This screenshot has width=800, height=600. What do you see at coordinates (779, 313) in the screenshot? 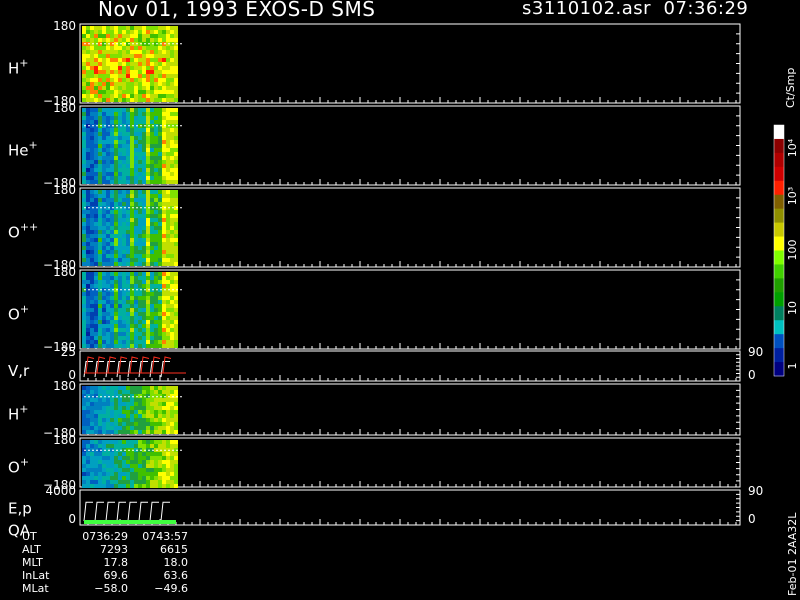
I see `colorbar-segment` at bounding box center [779, 313].